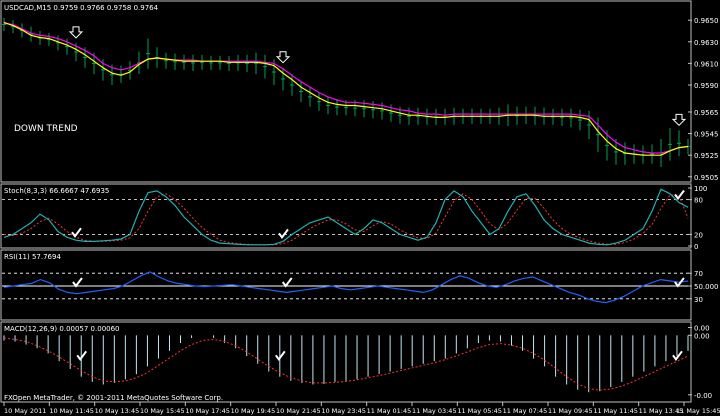 Image resolution: width=720 pixels, height=416 pixels. What do you see at coordinates (706, 113) in the screenshot?
I see `price-tick-label: 0.9565` at bounding box center [706, 113].